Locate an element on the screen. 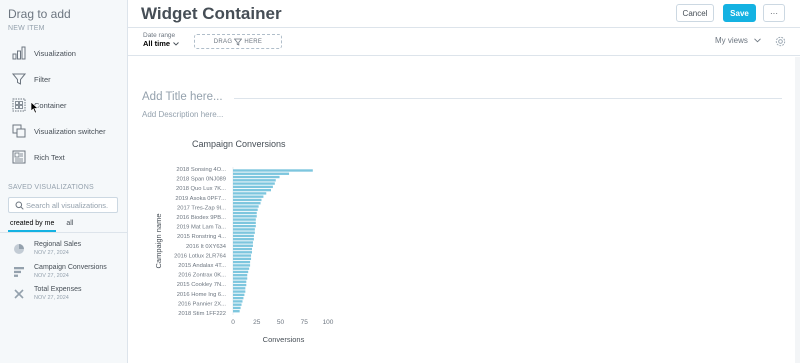 The height and width of the screenshot is (363, 800). saved-item-name: Regional Sales is located at coordinates (58, 244).